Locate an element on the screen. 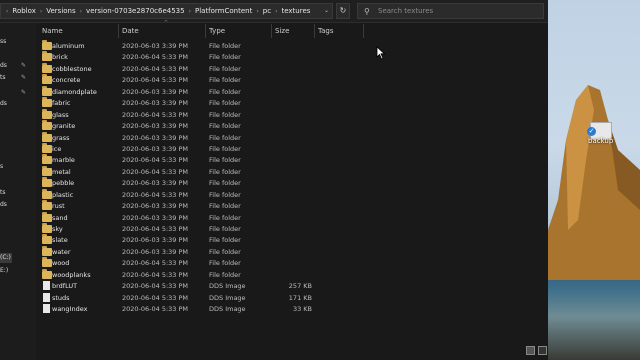  column-date: Date is located at coordinates (130, 31).